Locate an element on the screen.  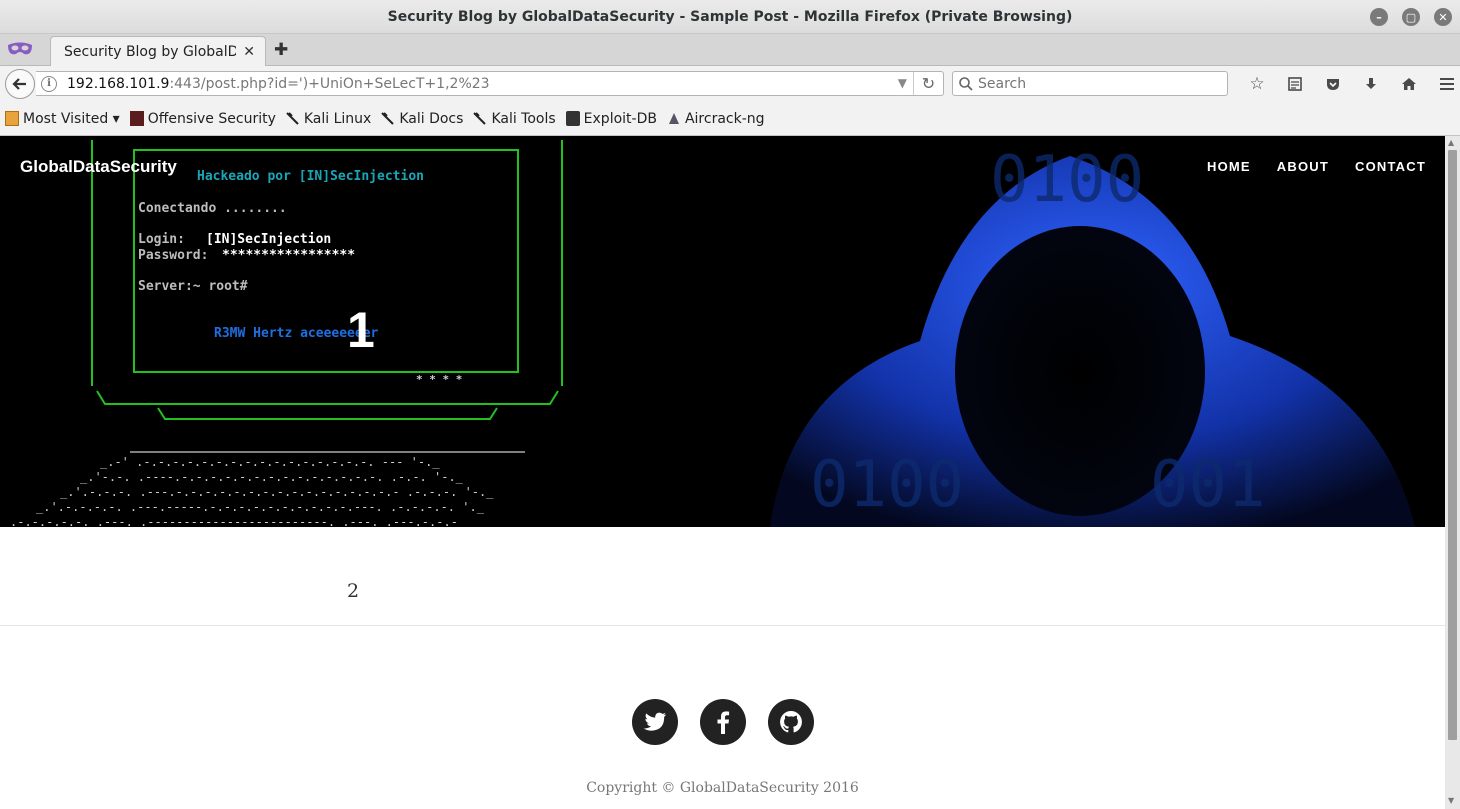
download-icon is located at coordinates (1371, 84).